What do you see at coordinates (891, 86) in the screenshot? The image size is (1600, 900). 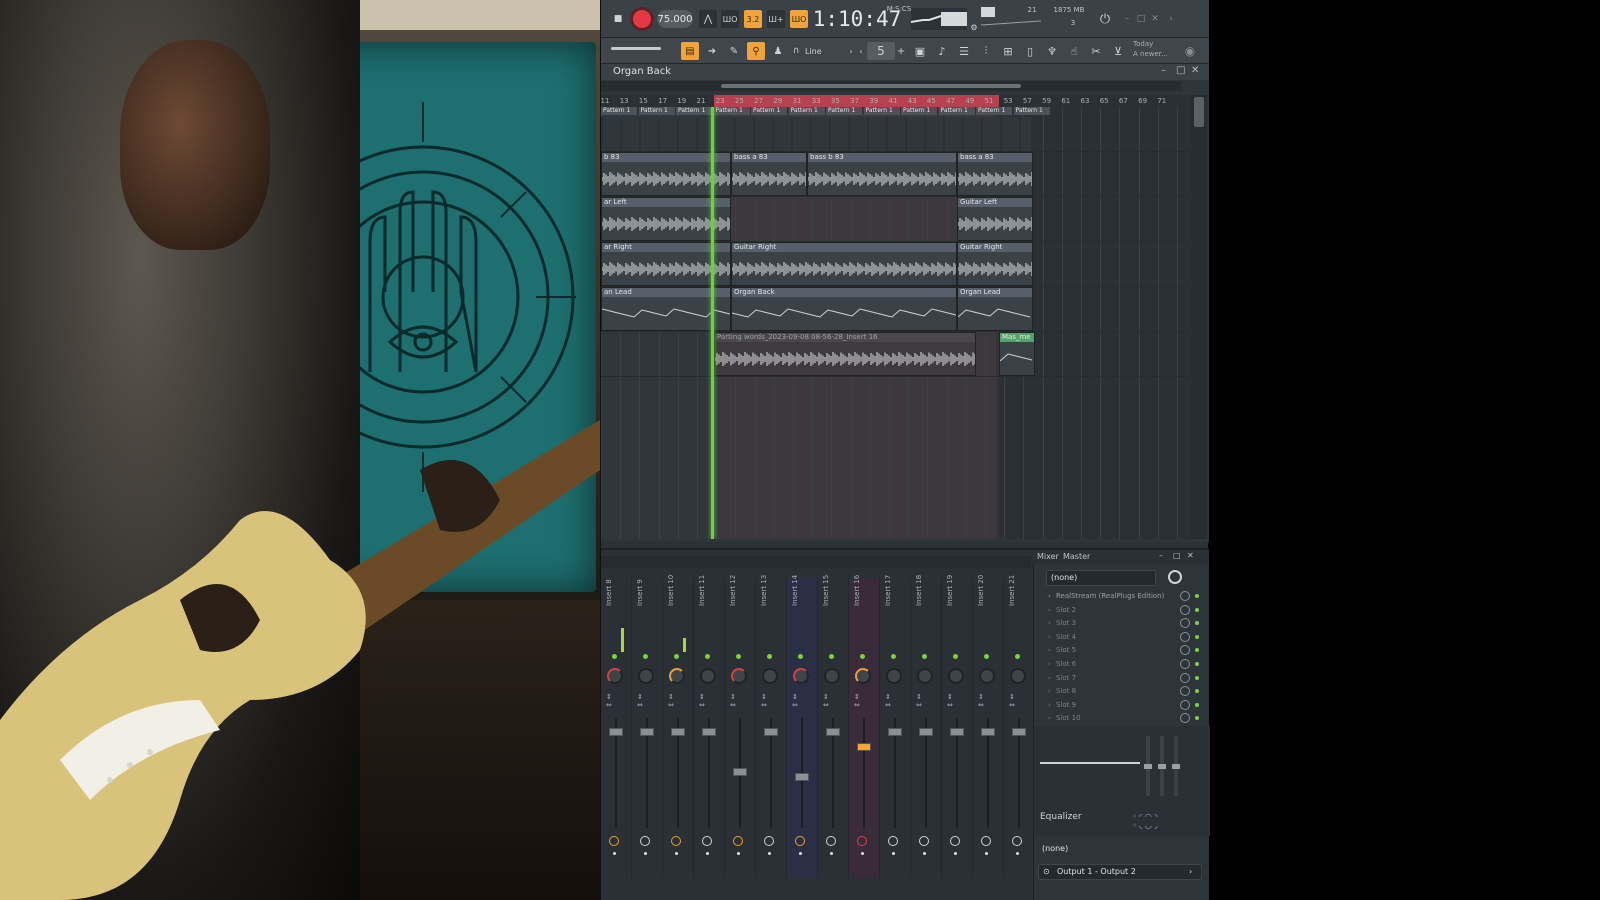 I see `horizontal-scrollbar` at bounding box center [891, 86].